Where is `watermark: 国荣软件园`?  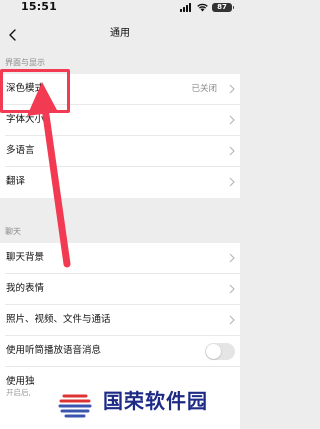 watermark: 国荣软件园 is located at coordinates (148, 401).